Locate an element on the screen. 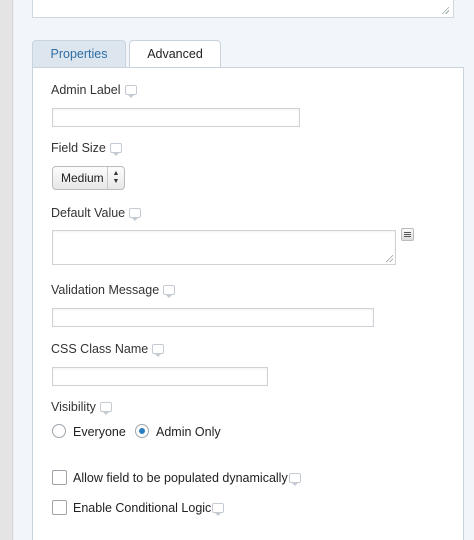 Image resolution: width=474 pixels, height=540 pixels. css-class-text: CSS Class Name is located at coordinates (100, 349).